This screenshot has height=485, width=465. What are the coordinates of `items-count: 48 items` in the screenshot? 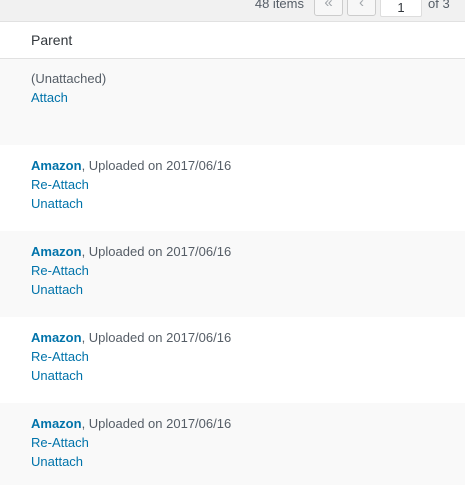 It's located at (279, 5).